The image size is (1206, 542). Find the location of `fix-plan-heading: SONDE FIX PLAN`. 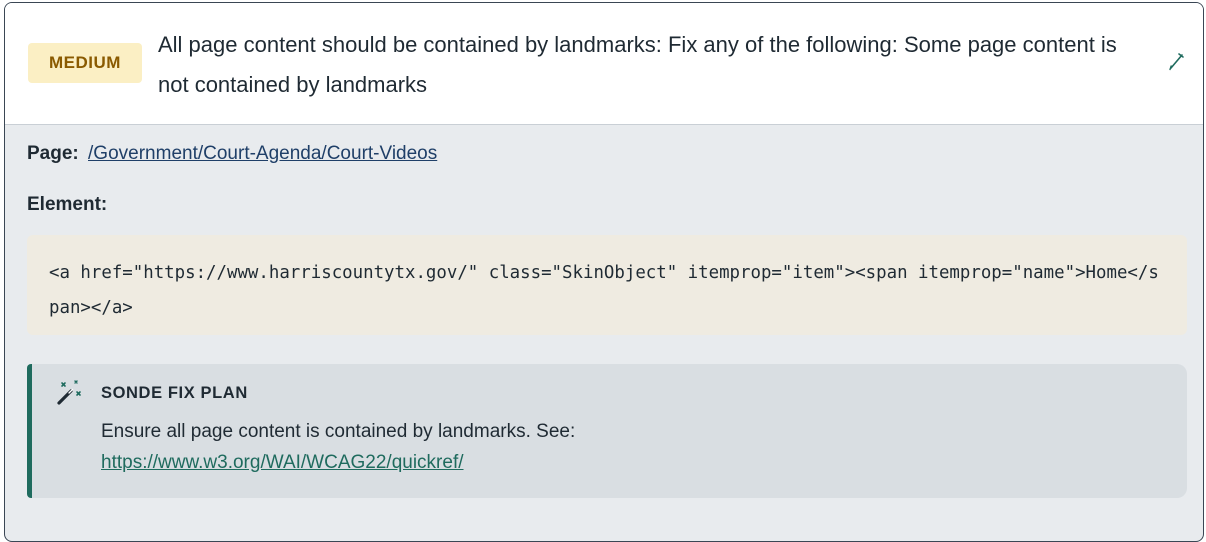

fix-plan-heading: SONDE FIX PLAN is located at coordinates (174, 393).